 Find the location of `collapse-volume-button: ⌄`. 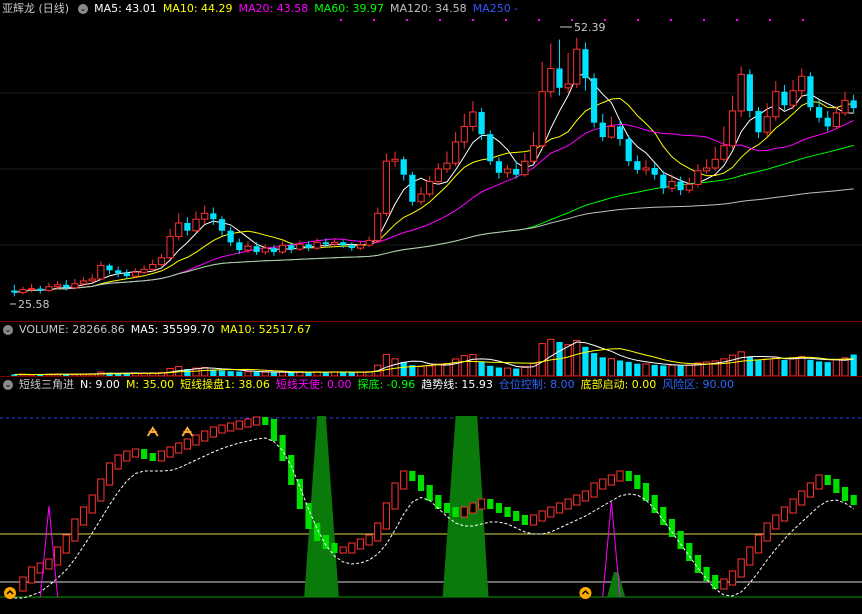

collapse-volume-button: ⌄ is located at coordinates (8, 330).